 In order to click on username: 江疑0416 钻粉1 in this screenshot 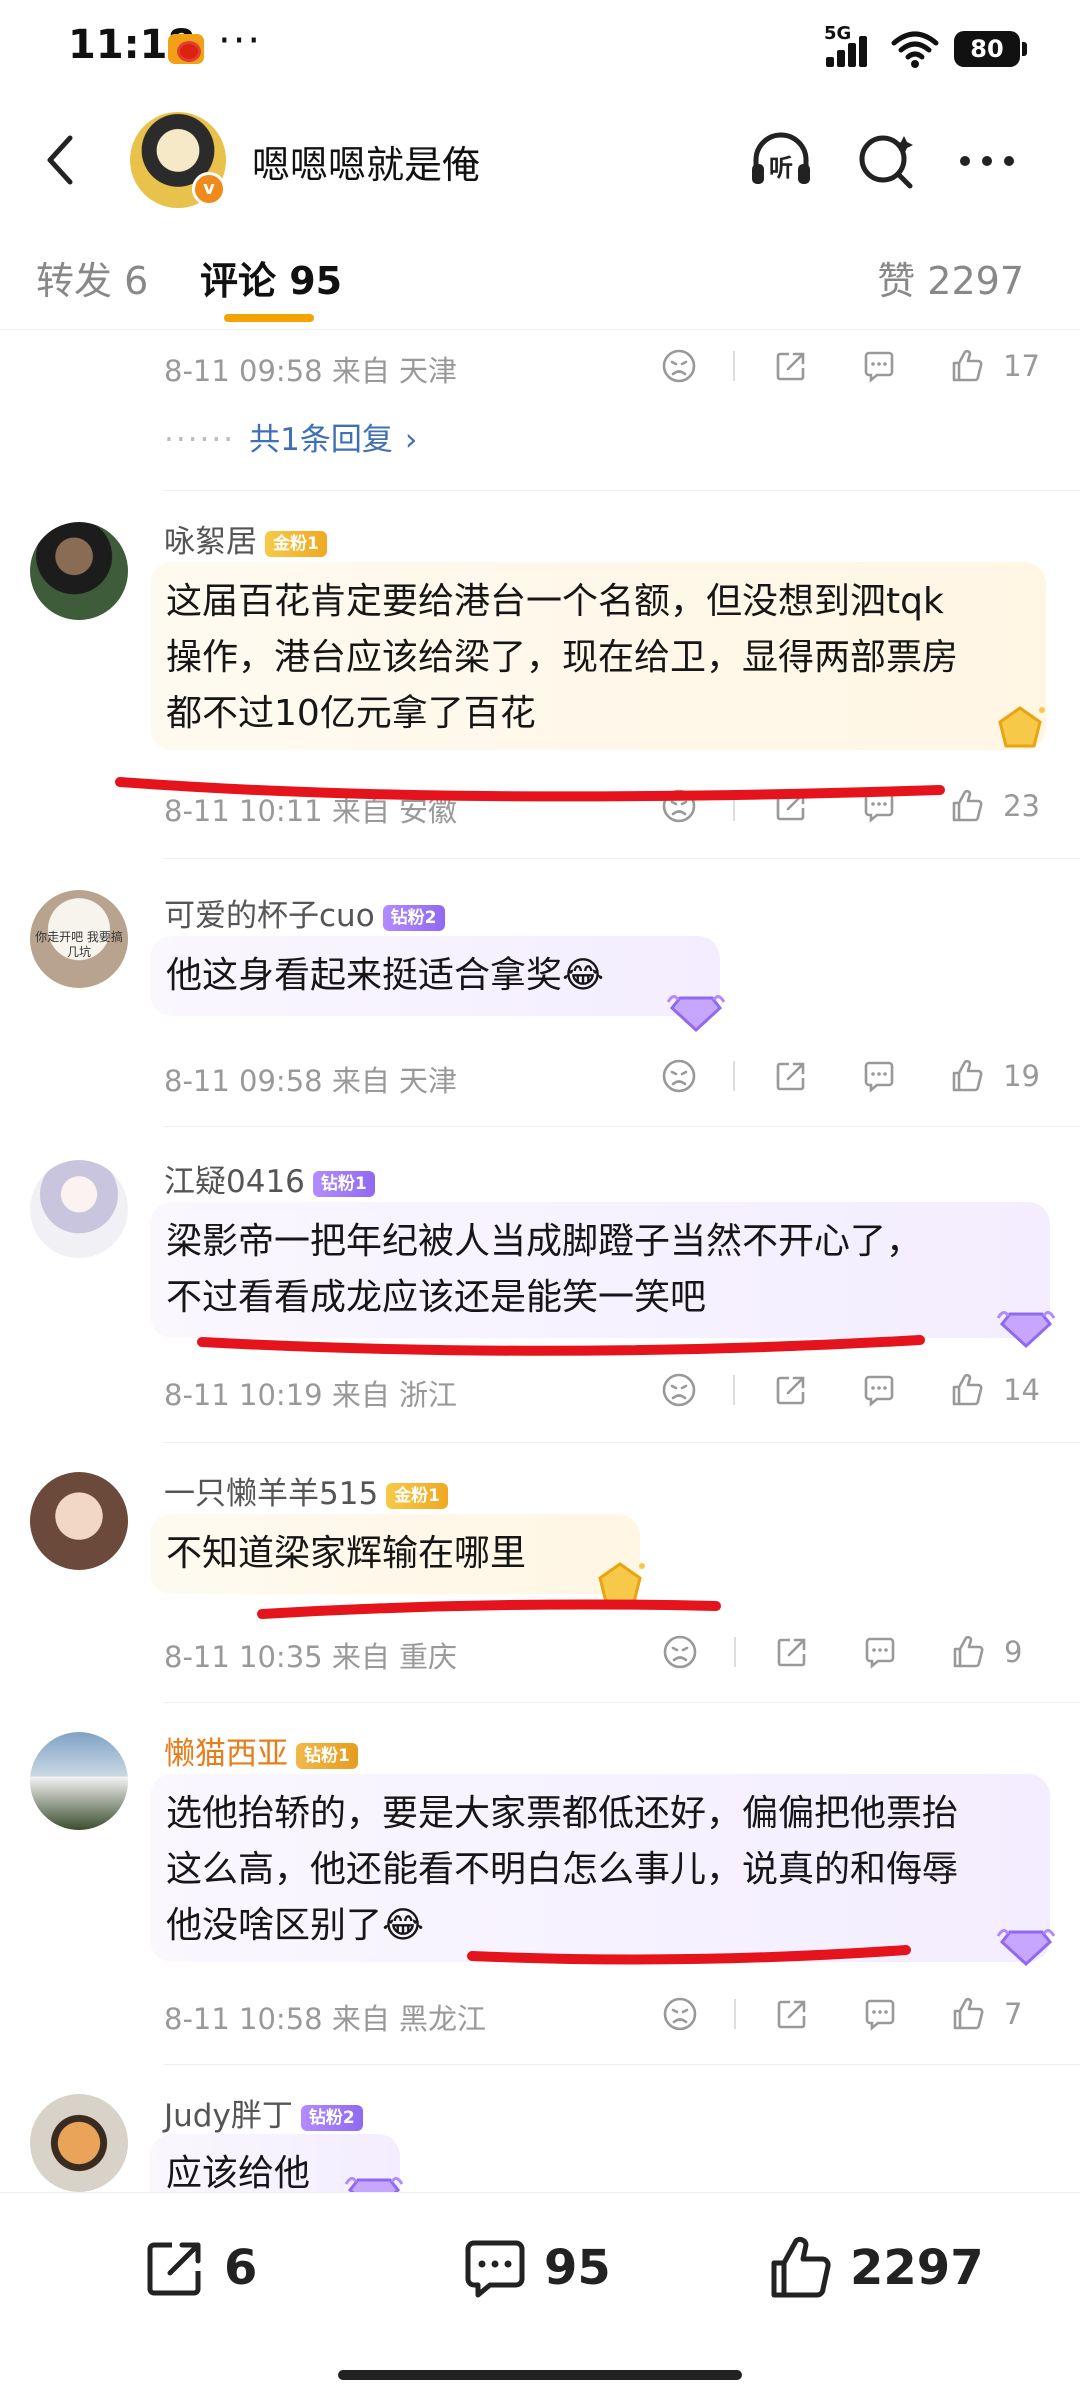, I will do `click(269, 1178)`.